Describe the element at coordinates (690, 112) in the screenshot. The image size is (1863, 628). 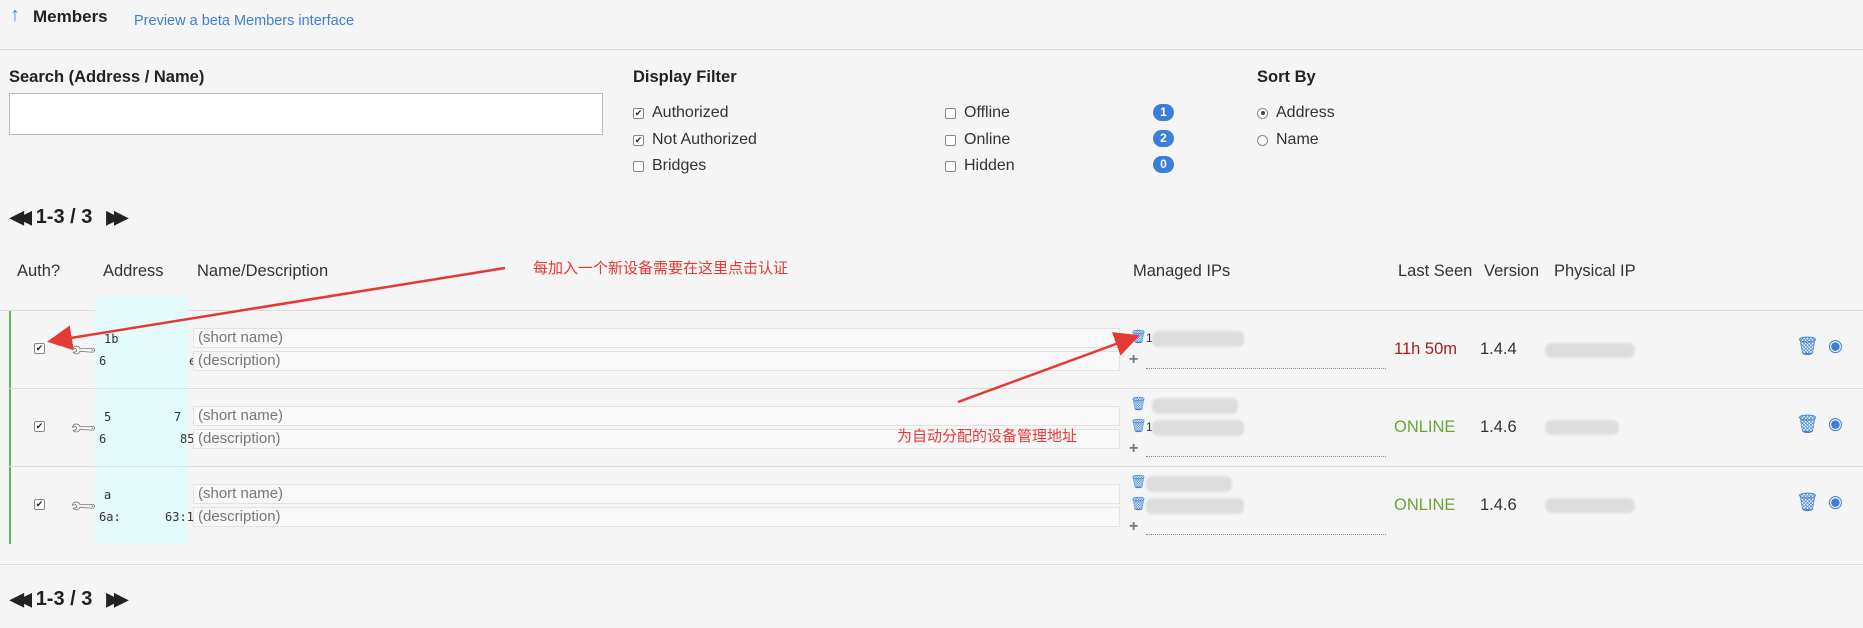
I see `filter-authorized-label: Authorized` at that location.